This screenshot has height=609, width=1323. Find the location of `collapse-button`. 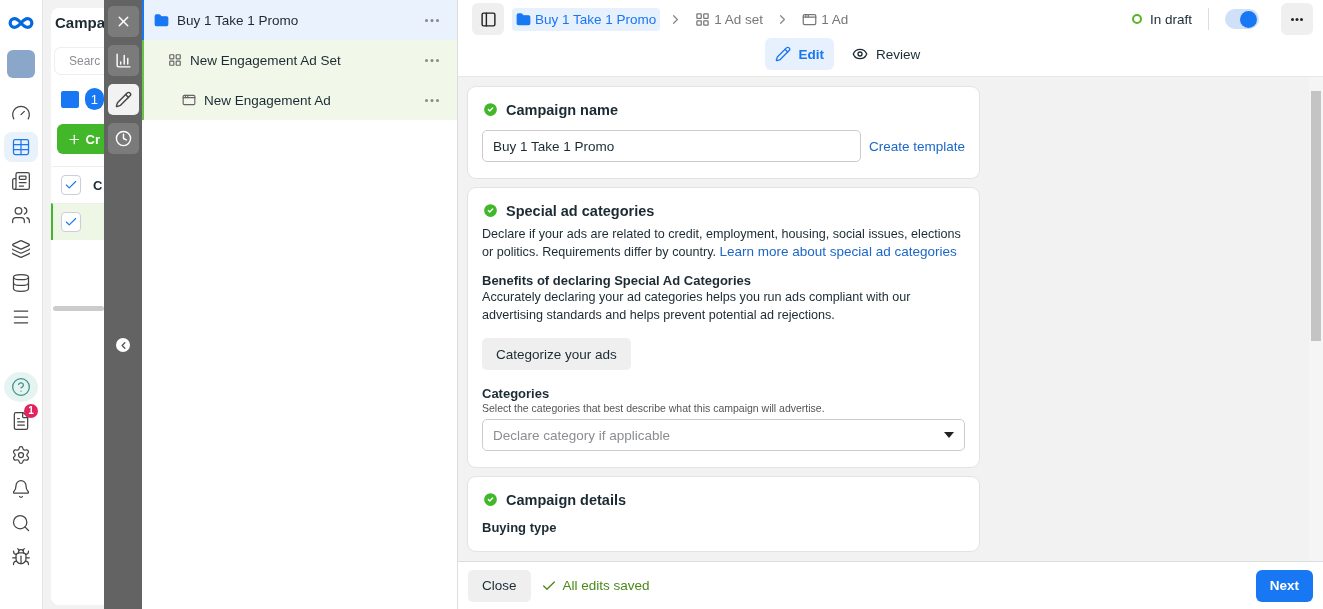

collapse-button is located at coordinates (123, 345).